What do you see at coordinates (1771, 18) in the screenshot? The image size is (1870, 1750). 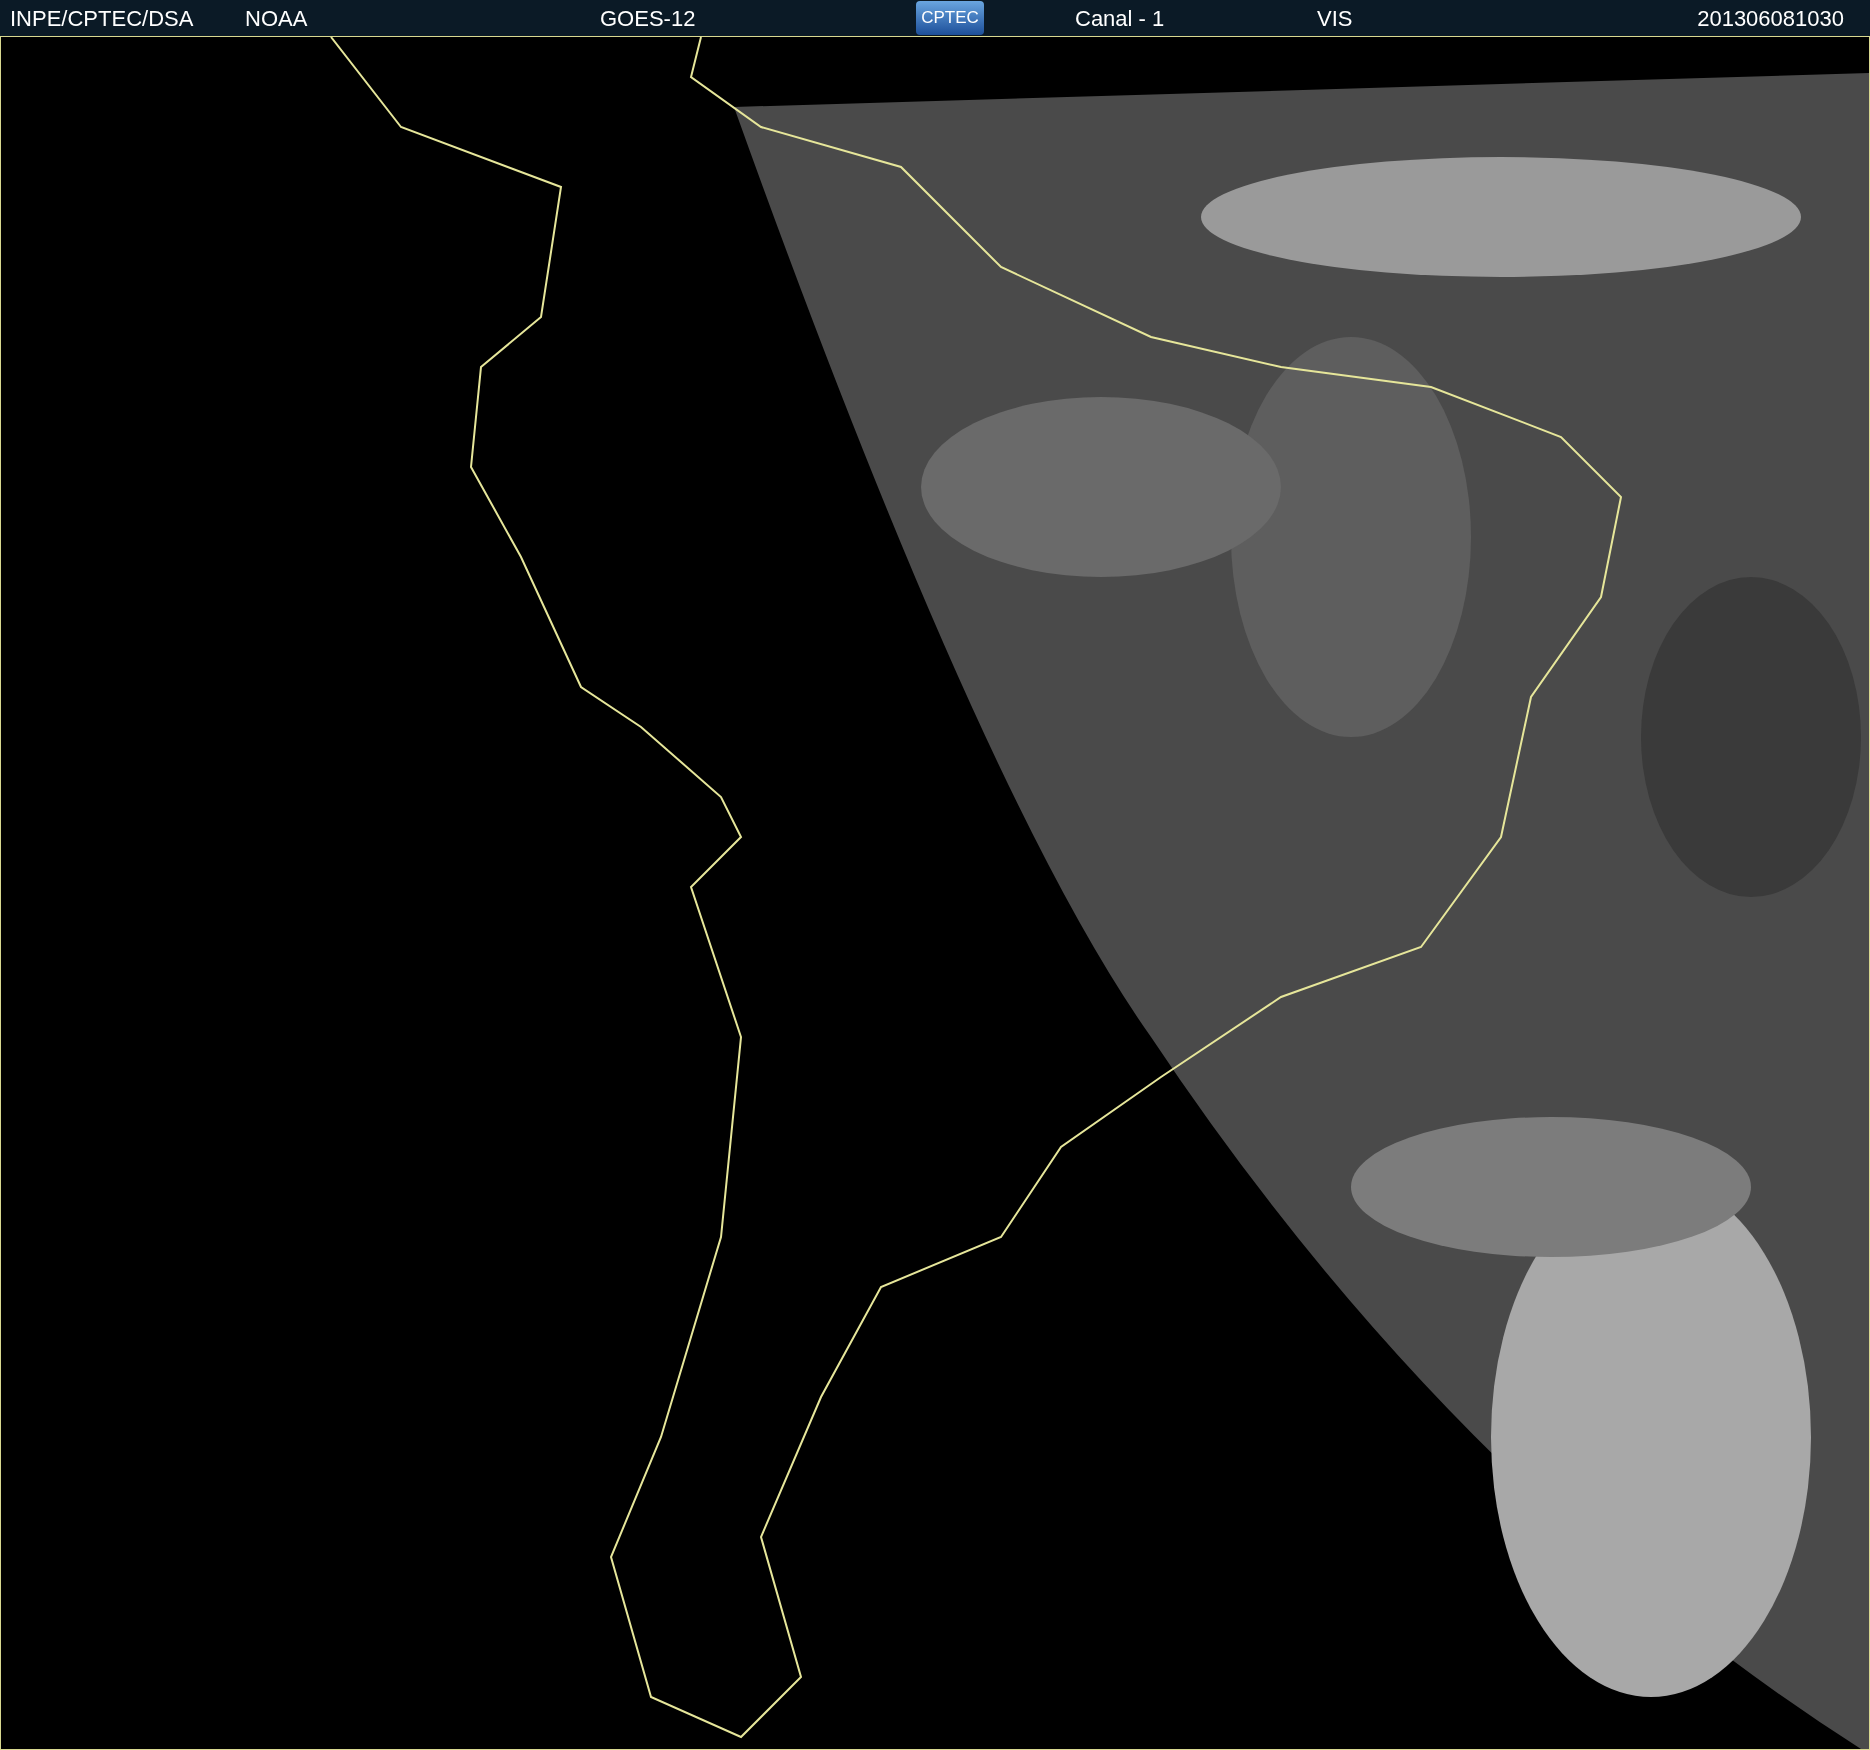 I see `timestamp-label: 201306081030` at bounding box center [1771, 18].